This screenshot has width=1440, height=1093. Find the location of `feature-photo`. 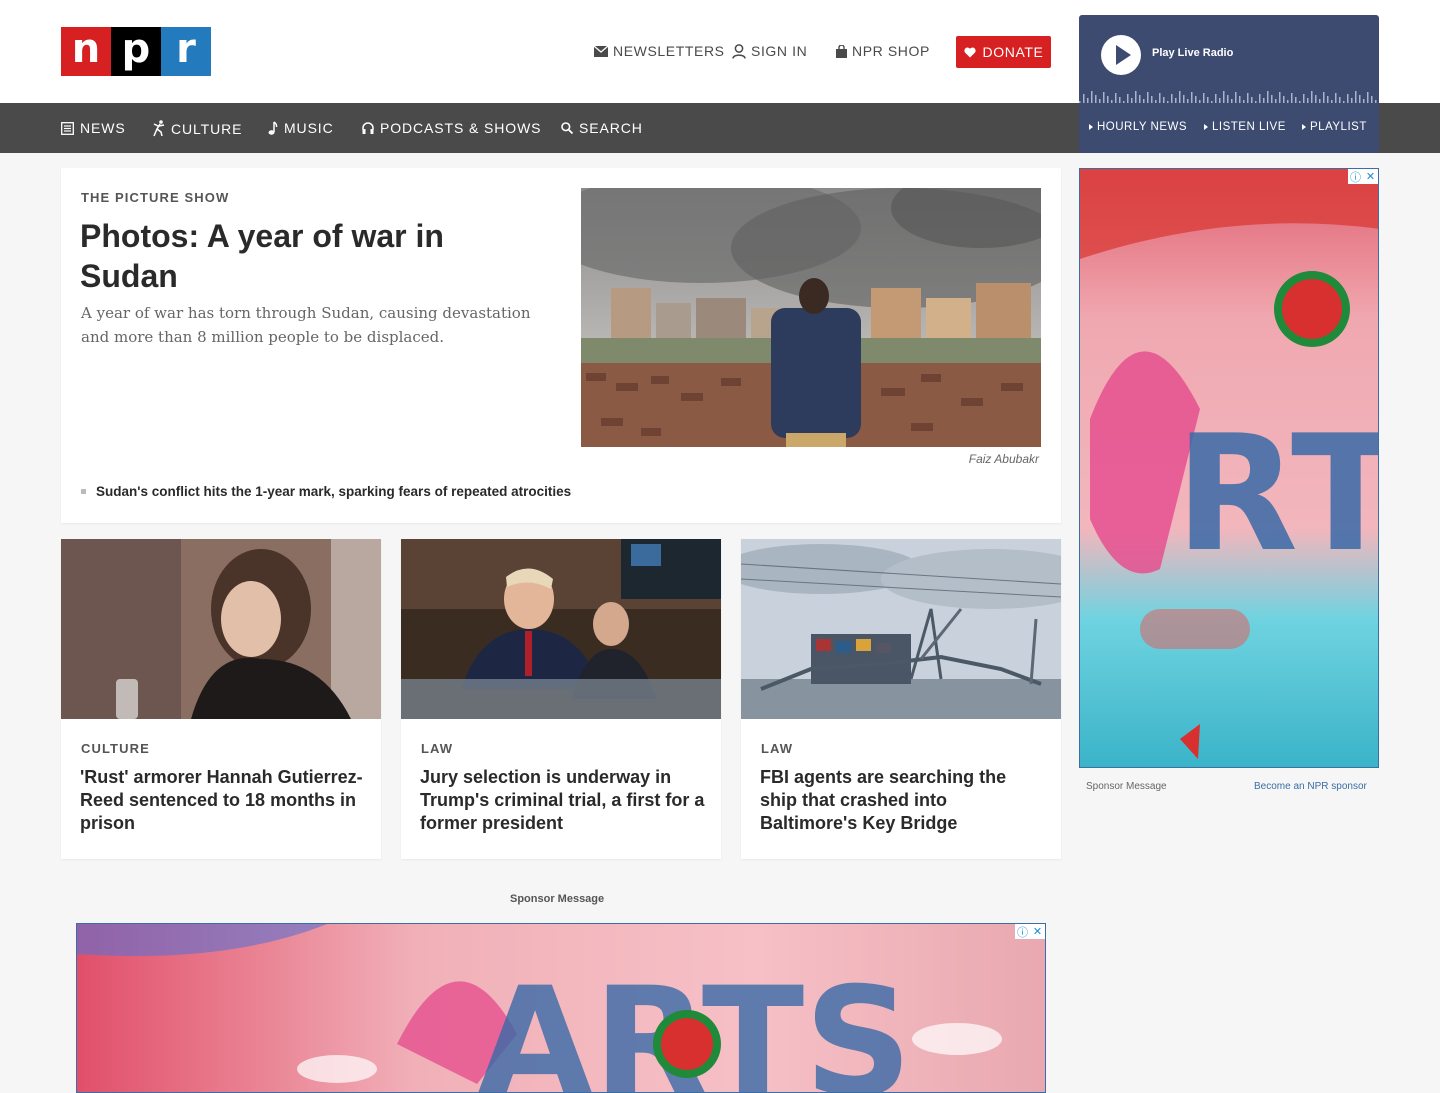

feature-photo is located at coordinates (811, 317).